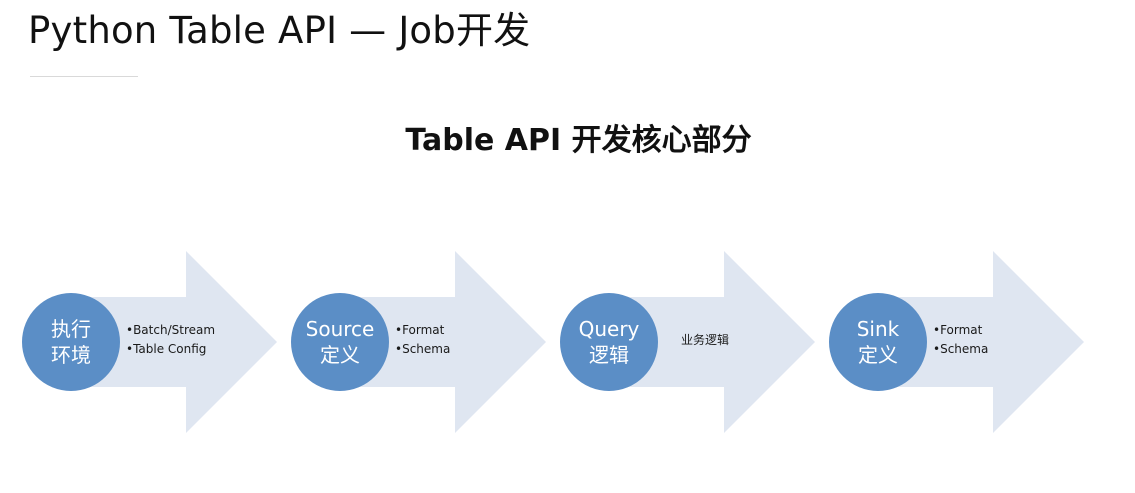 The image size is (1135, 493). What do you see at coordinates (170, 330) in the screenshot?
I see `bullet-item: Batch/Stream` at bounding box center [170, 330].